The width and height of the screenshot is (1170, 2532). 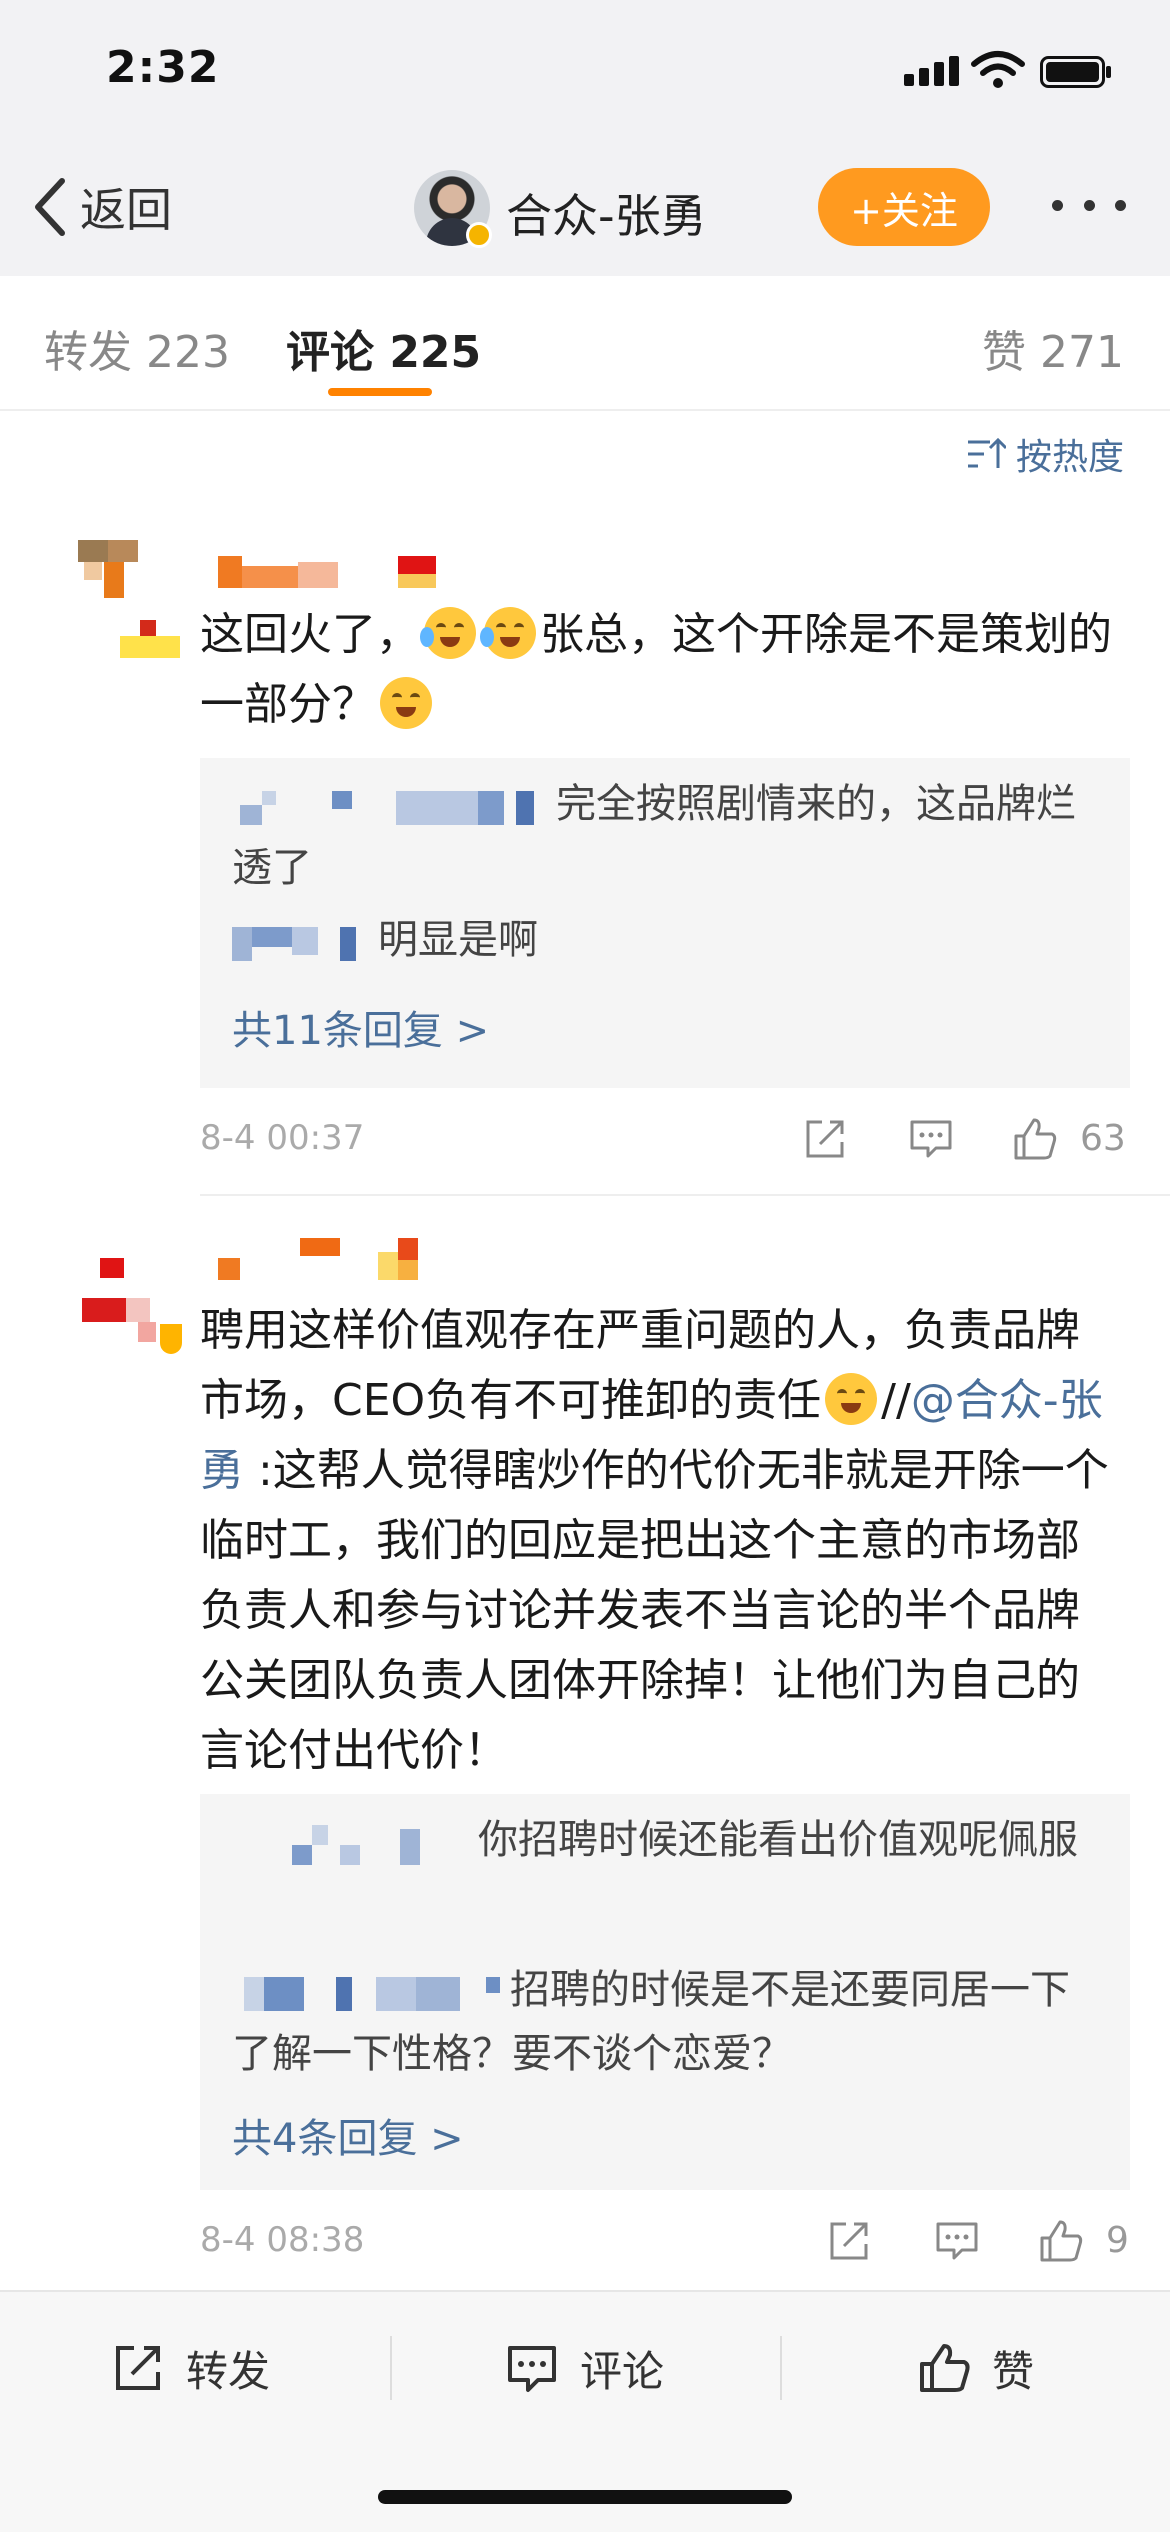 What do you see at coordinates (622, 2371) in the screenshot?
I see `comment-label: 评论` at bounding box center [622, 2371].